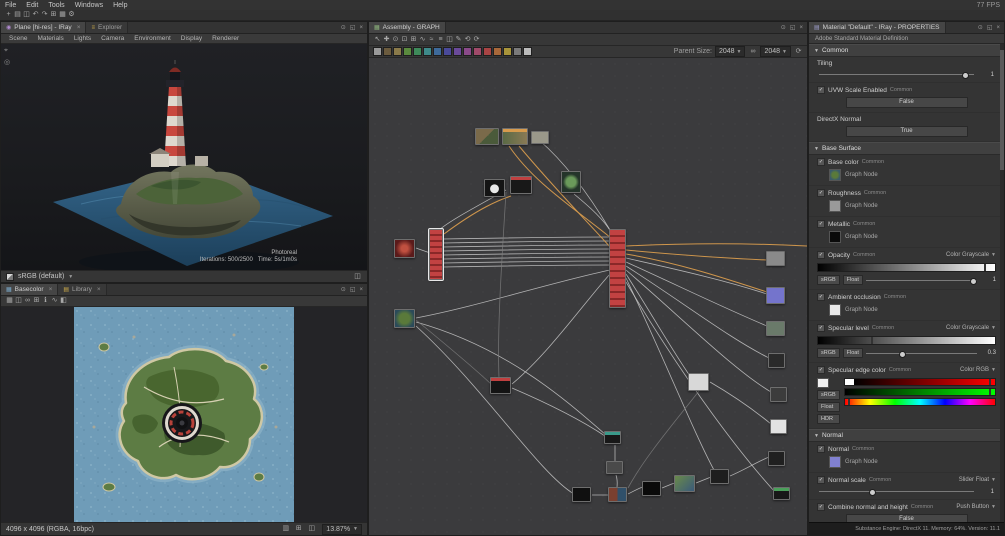 This screenshot has width=1005, height=536. I want to click on image-icon: ▦, so click(9, 301).